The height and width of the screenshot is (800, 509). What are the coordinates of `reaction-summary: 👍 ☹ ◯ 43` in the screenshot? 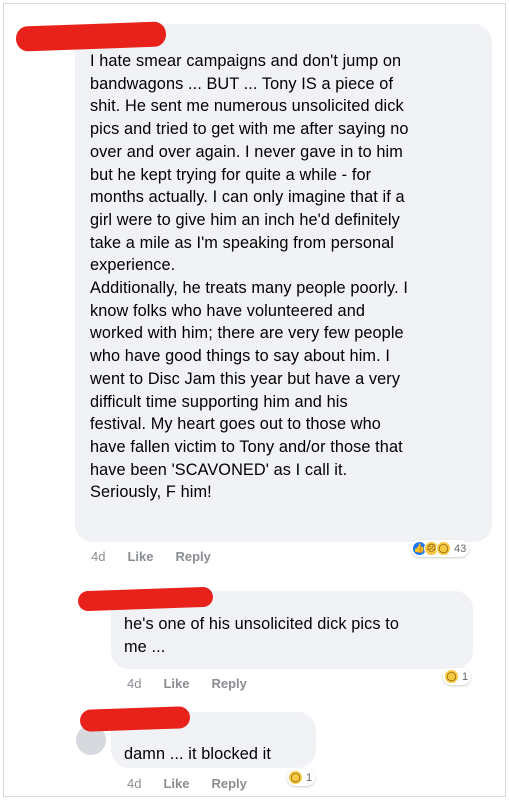 It's located at (440, 548).